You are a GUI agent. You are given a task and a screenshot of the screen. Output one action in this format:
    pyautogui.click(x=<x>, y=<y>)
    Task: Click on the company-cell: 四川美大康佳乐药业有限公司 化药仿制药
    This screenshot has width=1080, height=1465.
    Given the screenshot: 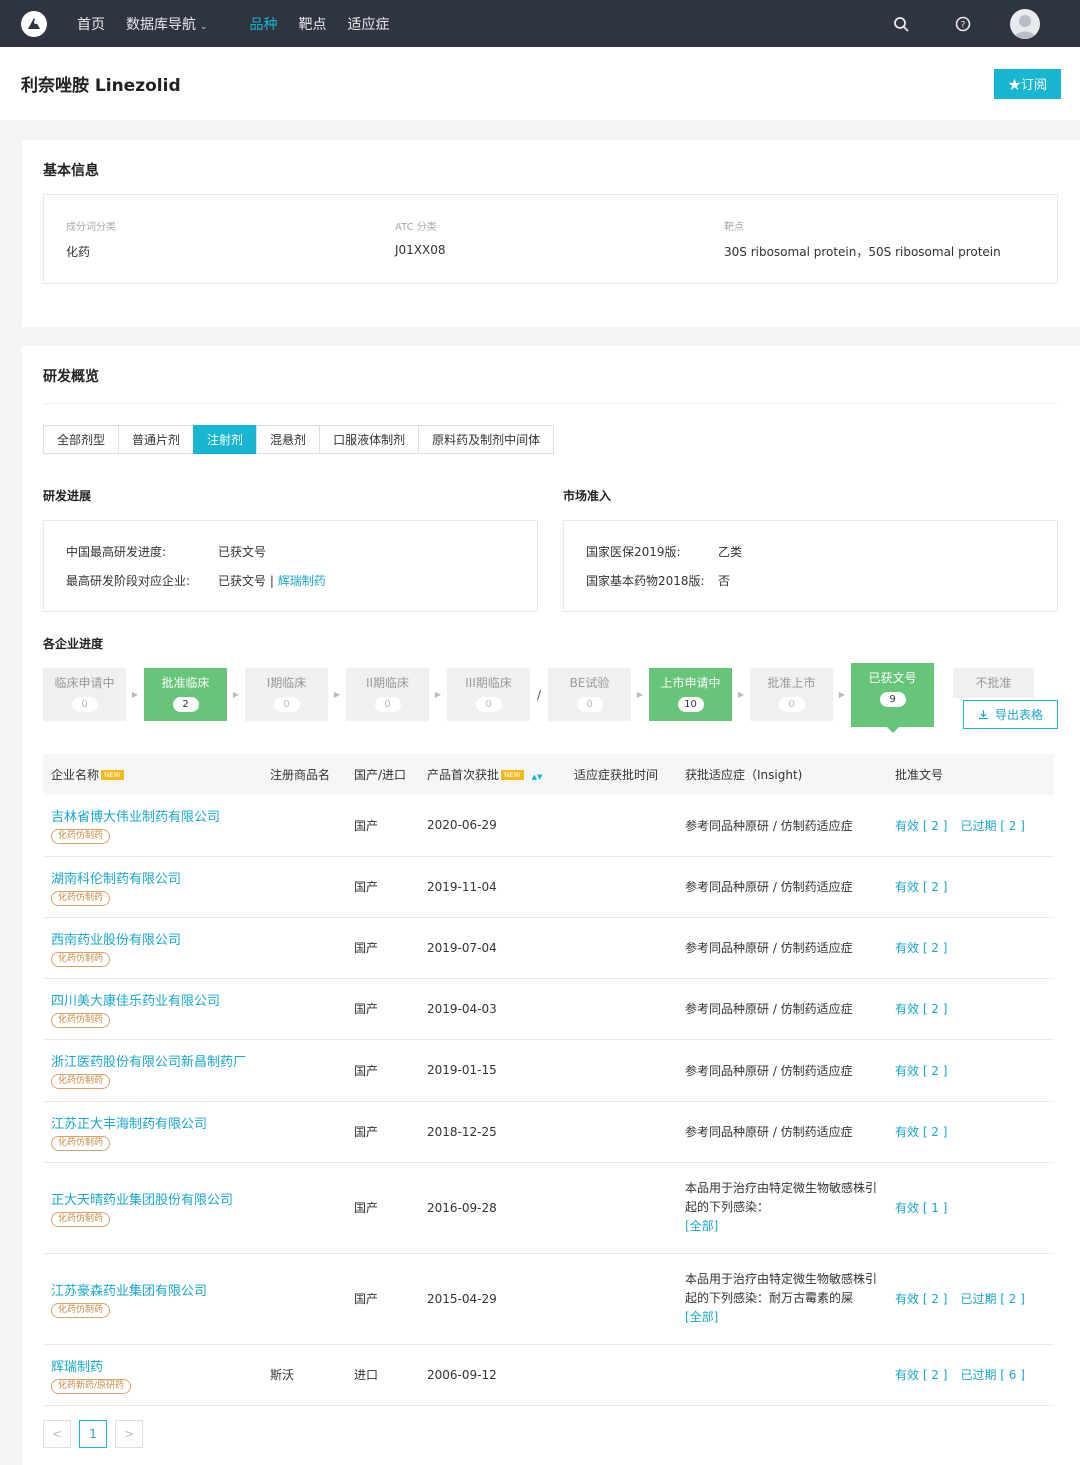 What is the action you would take?
    pyautogui.click(x=152, y=1009)
    